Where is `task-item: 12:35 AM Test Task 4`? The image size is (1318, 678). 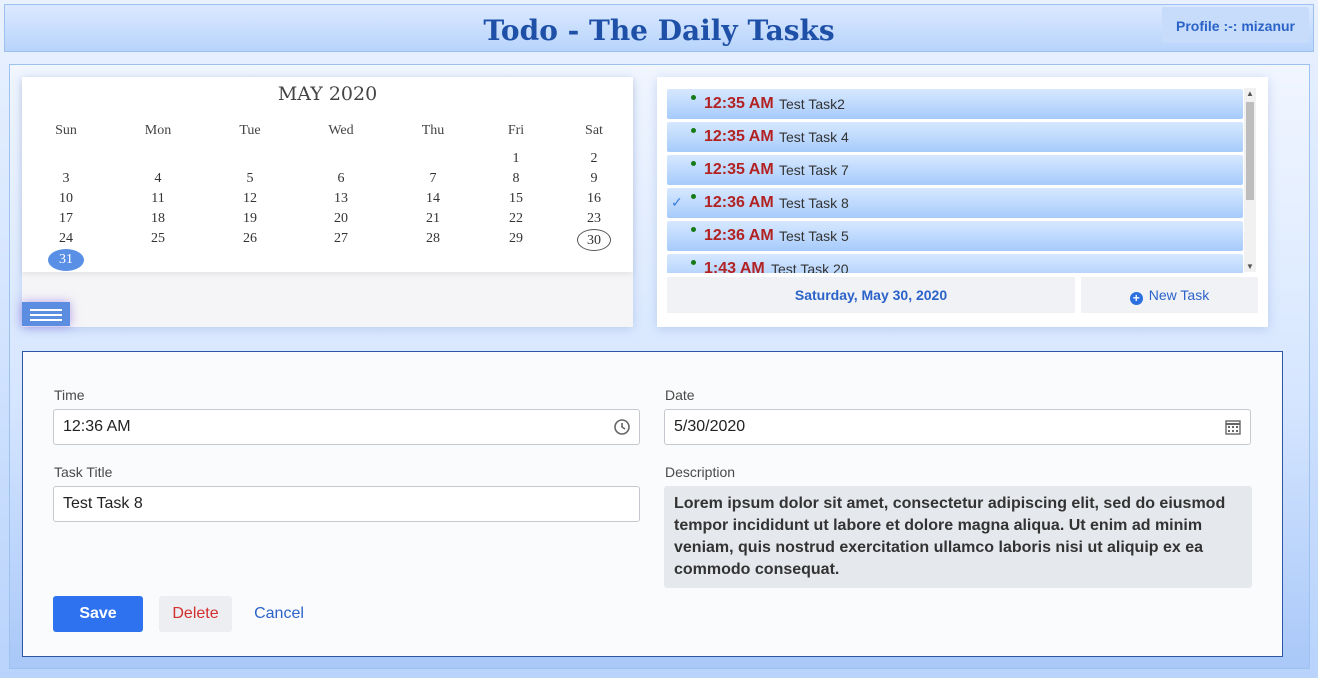
task-item: 12:35 AM Test Task 4 is located at coordinates (955, 137).